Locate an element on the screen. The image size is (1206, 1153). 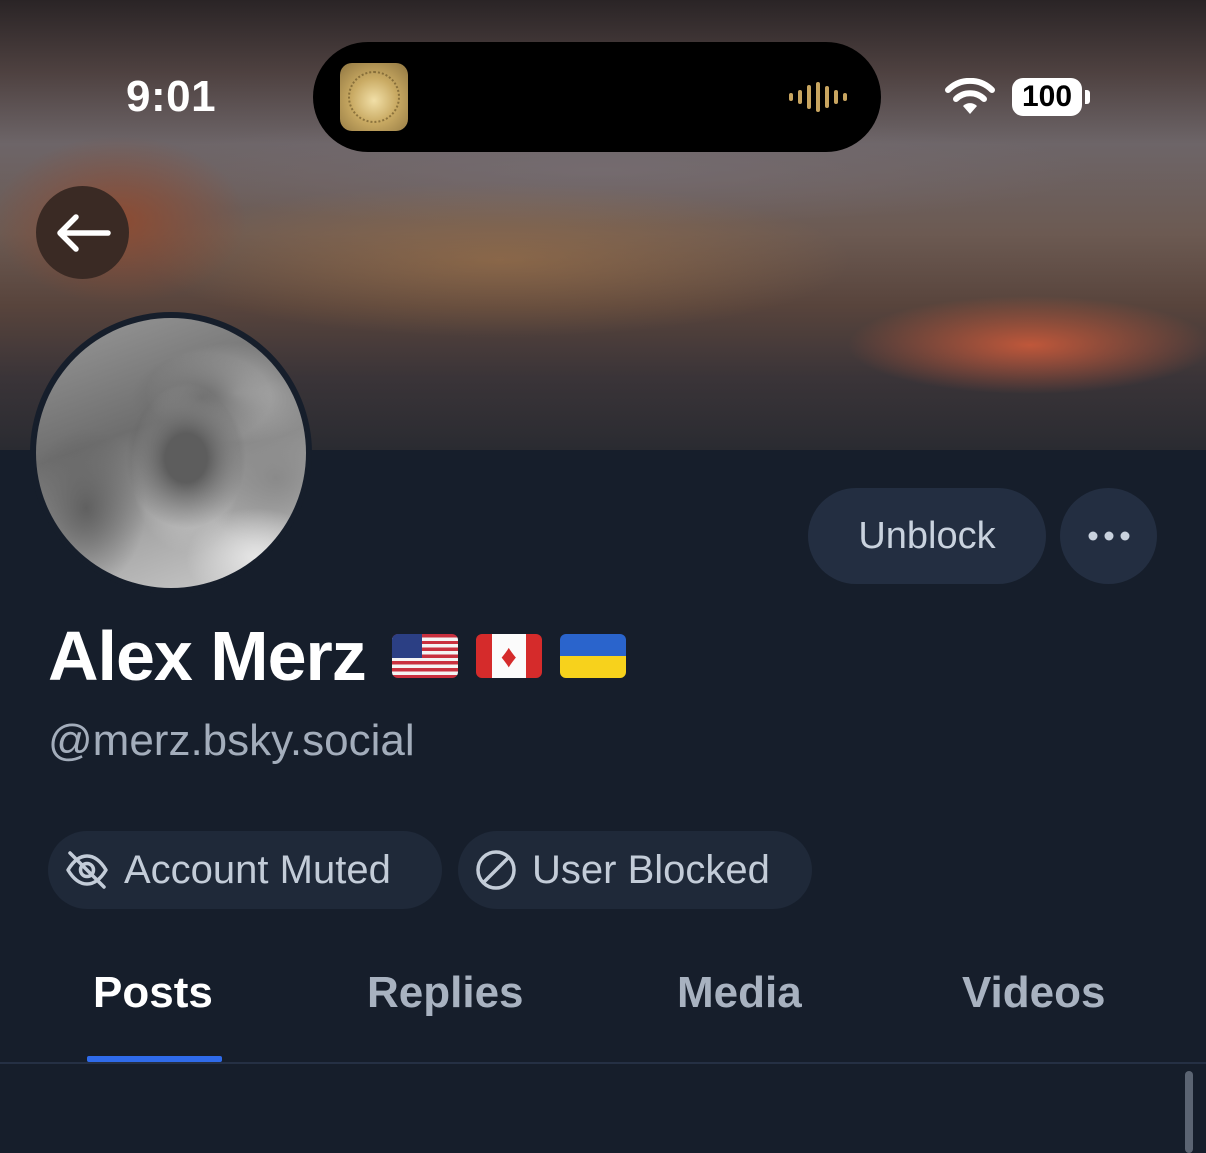
profile-tabs: Posts Replies Media Videos is located at coordinates (603, 1002).